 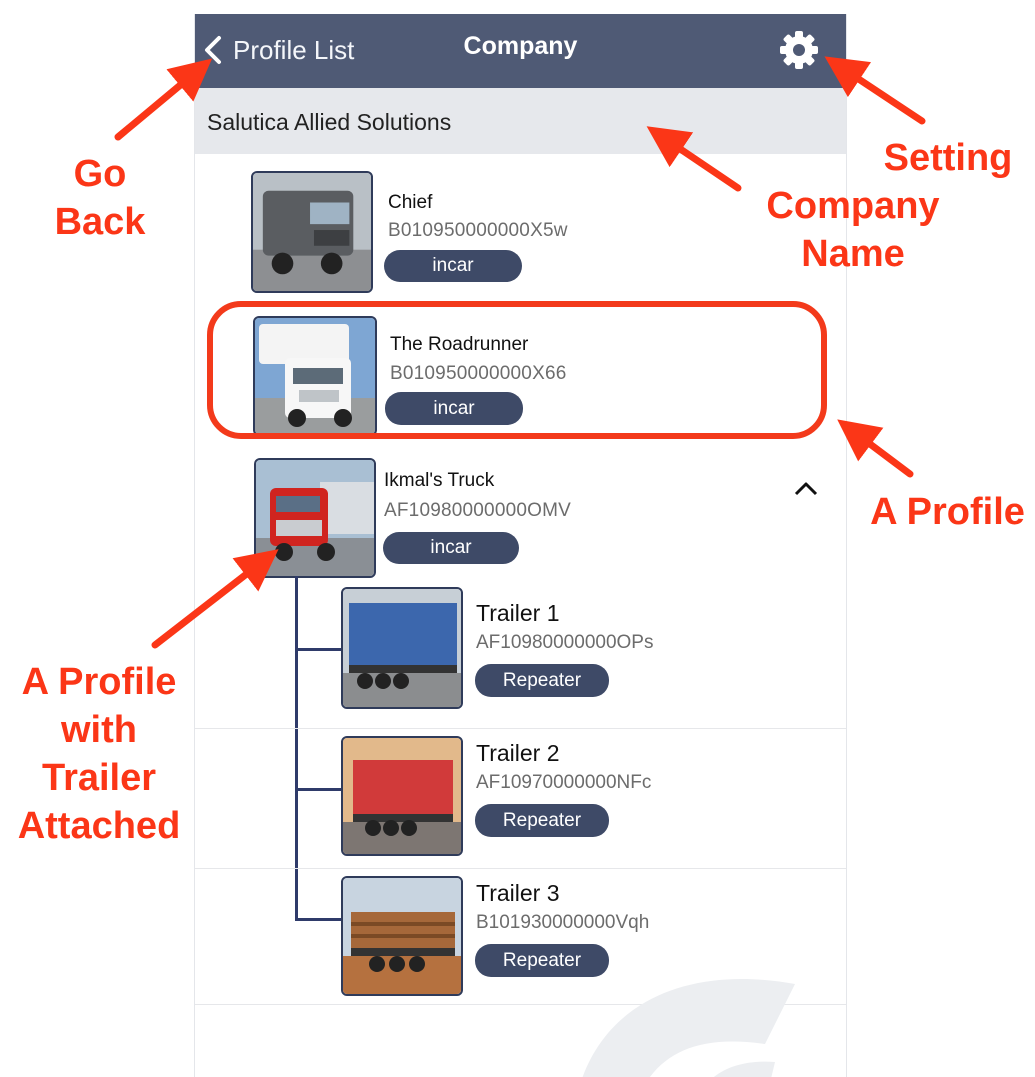 What do you see at coordinates (518, 753) in the screenshot?
I see `trailer-name: Trailer 2` at bounding box center [518, 753].